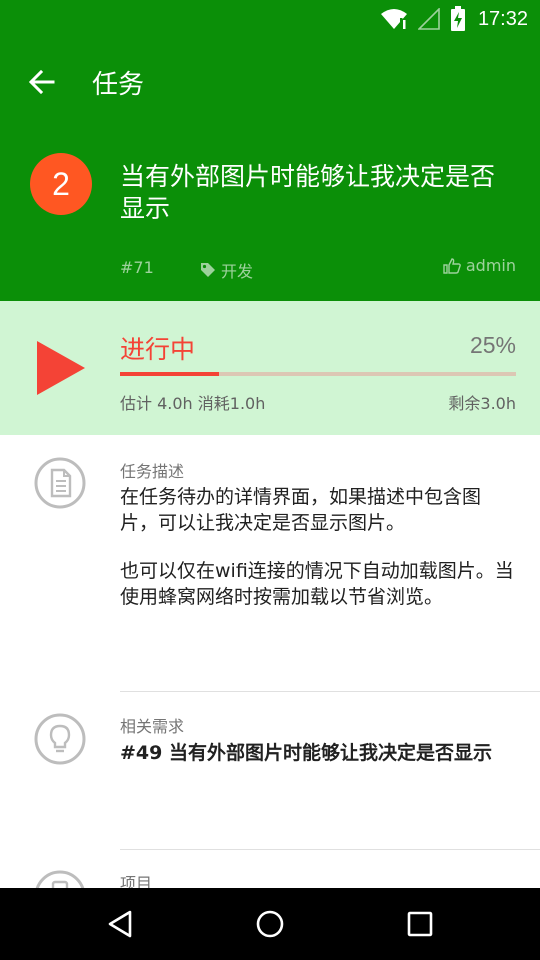 This screenshot has width=540, height=960. I want to click on progress-bar-fill, so click(169, 374).